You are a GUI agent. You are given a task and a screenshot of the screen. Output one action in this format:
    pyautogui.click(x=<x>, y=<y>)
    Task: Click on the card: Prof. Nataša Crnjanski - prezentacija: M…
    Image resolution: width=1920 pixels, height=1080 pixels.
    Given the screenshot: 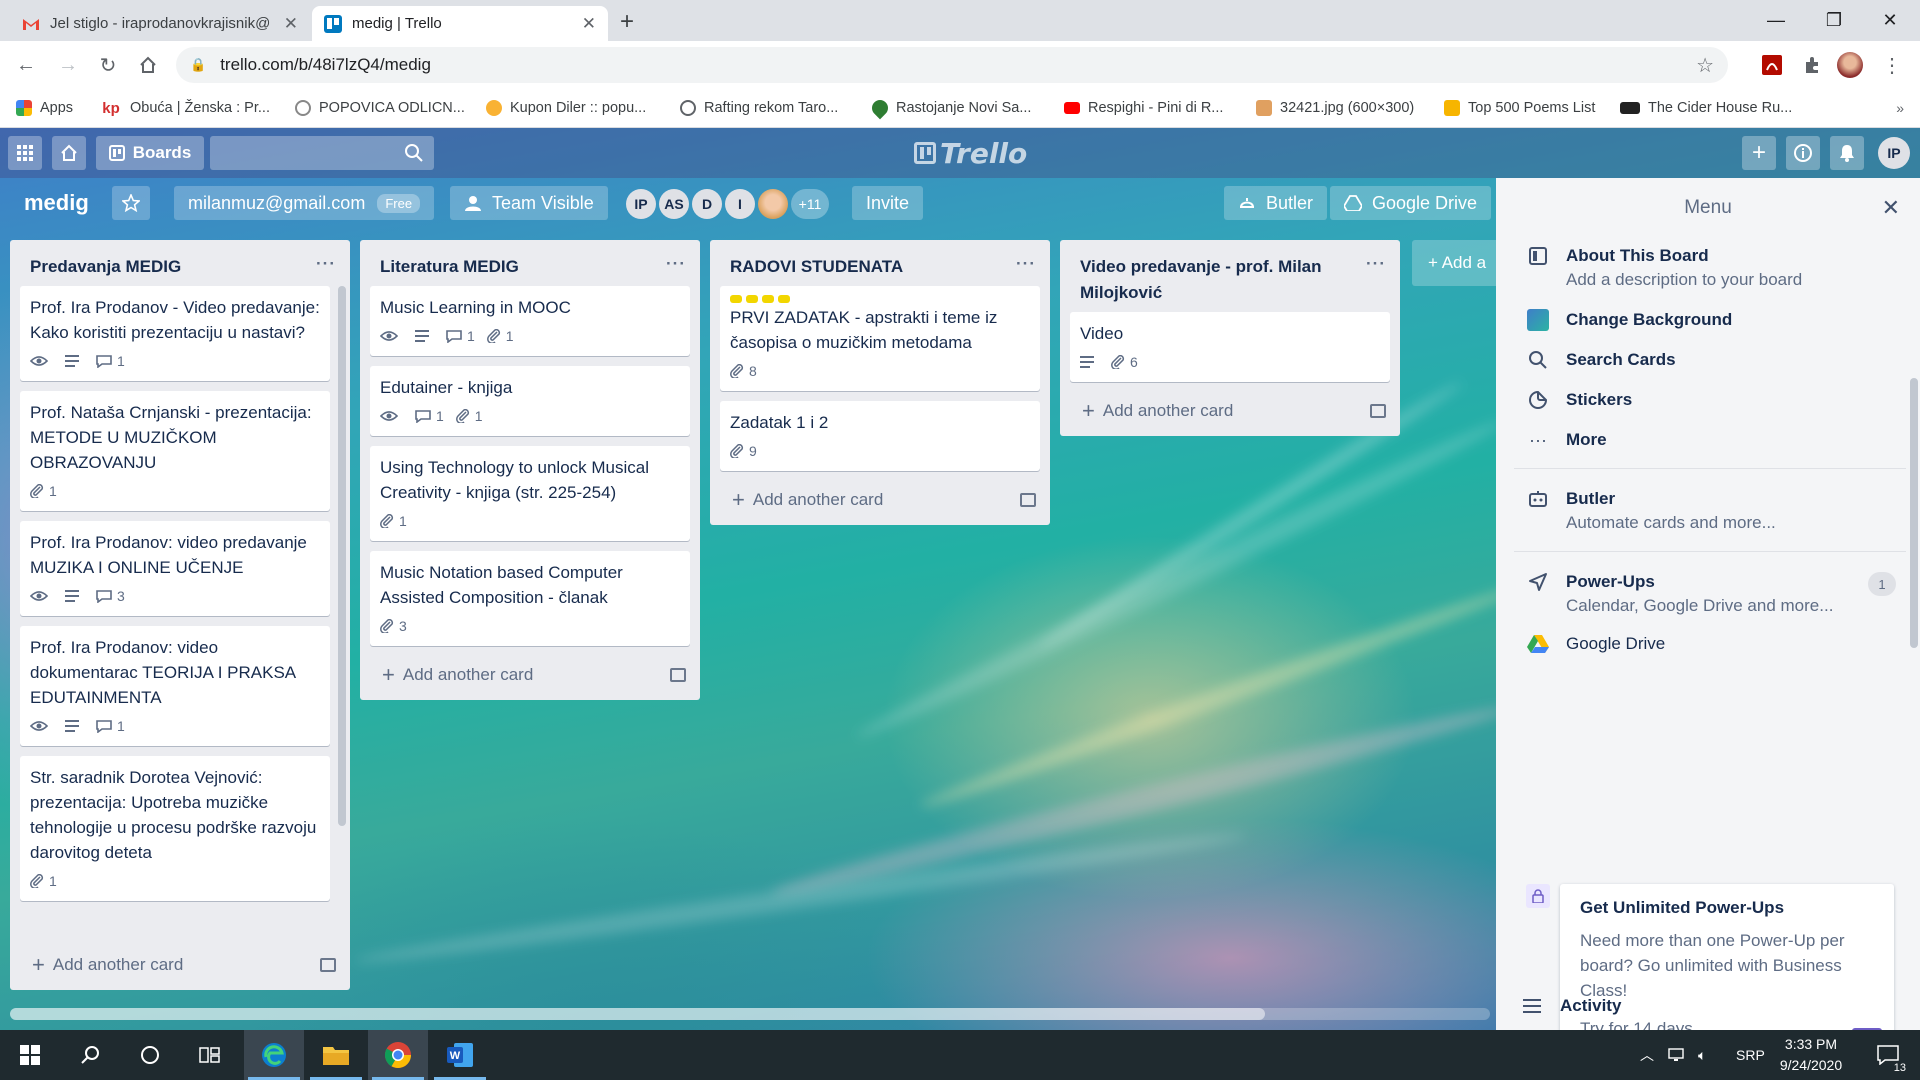 What is the action you would take?
    pyautogui.click(x=175, y=451)
    